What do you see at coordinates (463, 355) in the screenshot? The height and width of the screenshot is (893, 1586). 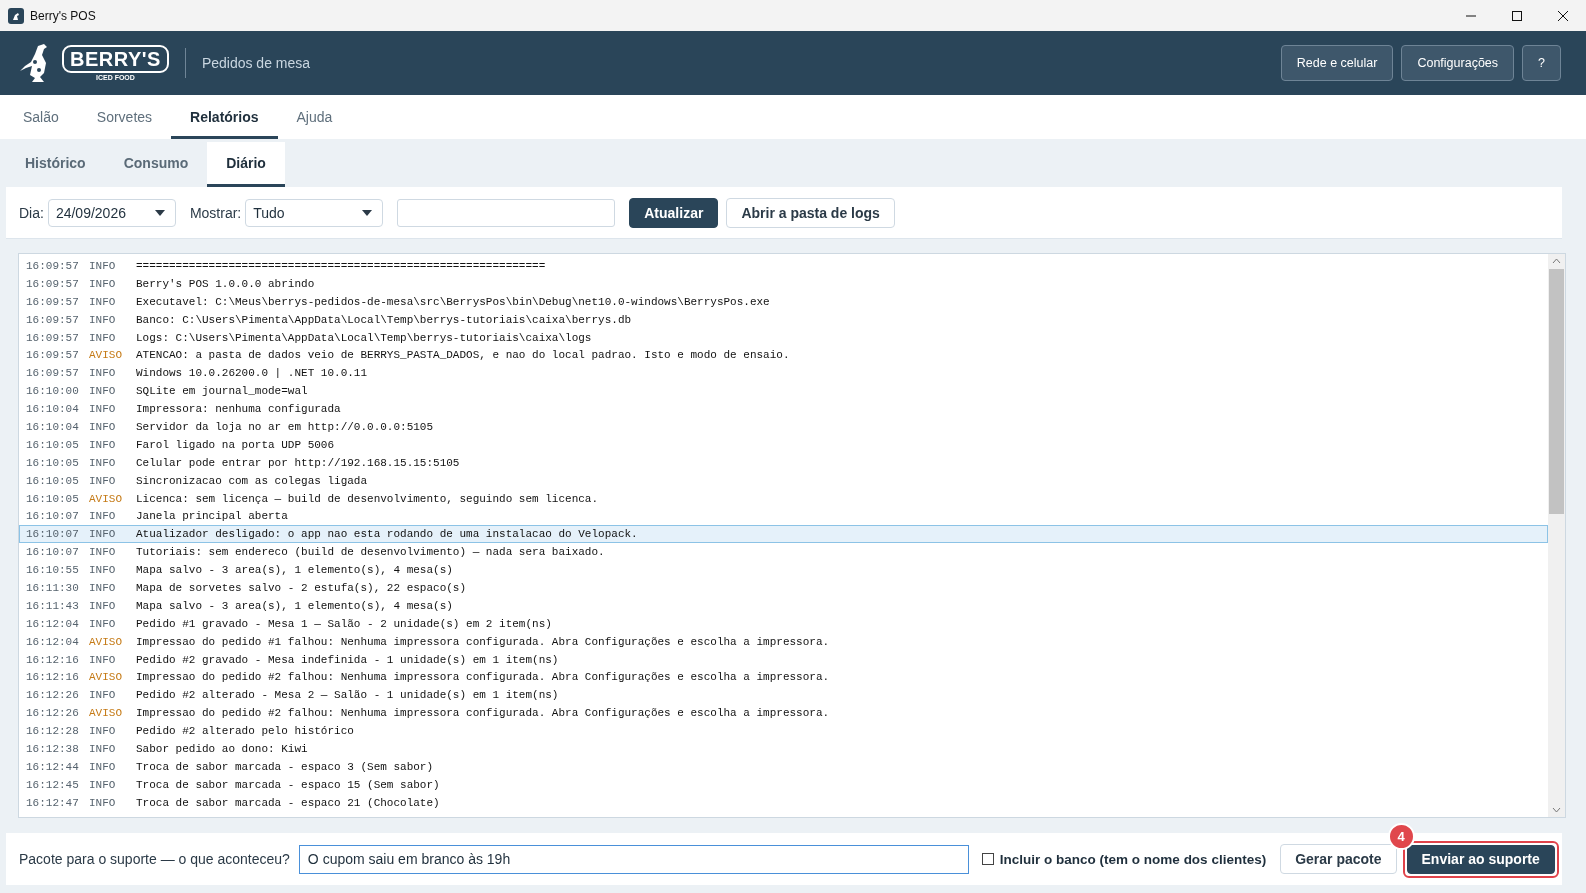 I see `log-message: ATENCAO: a pasta de dados veio de BERRYS_PASTA_DADOS, e nao do local padrao. Isto e modo de ensaio.` at bounding box center [463, 355].